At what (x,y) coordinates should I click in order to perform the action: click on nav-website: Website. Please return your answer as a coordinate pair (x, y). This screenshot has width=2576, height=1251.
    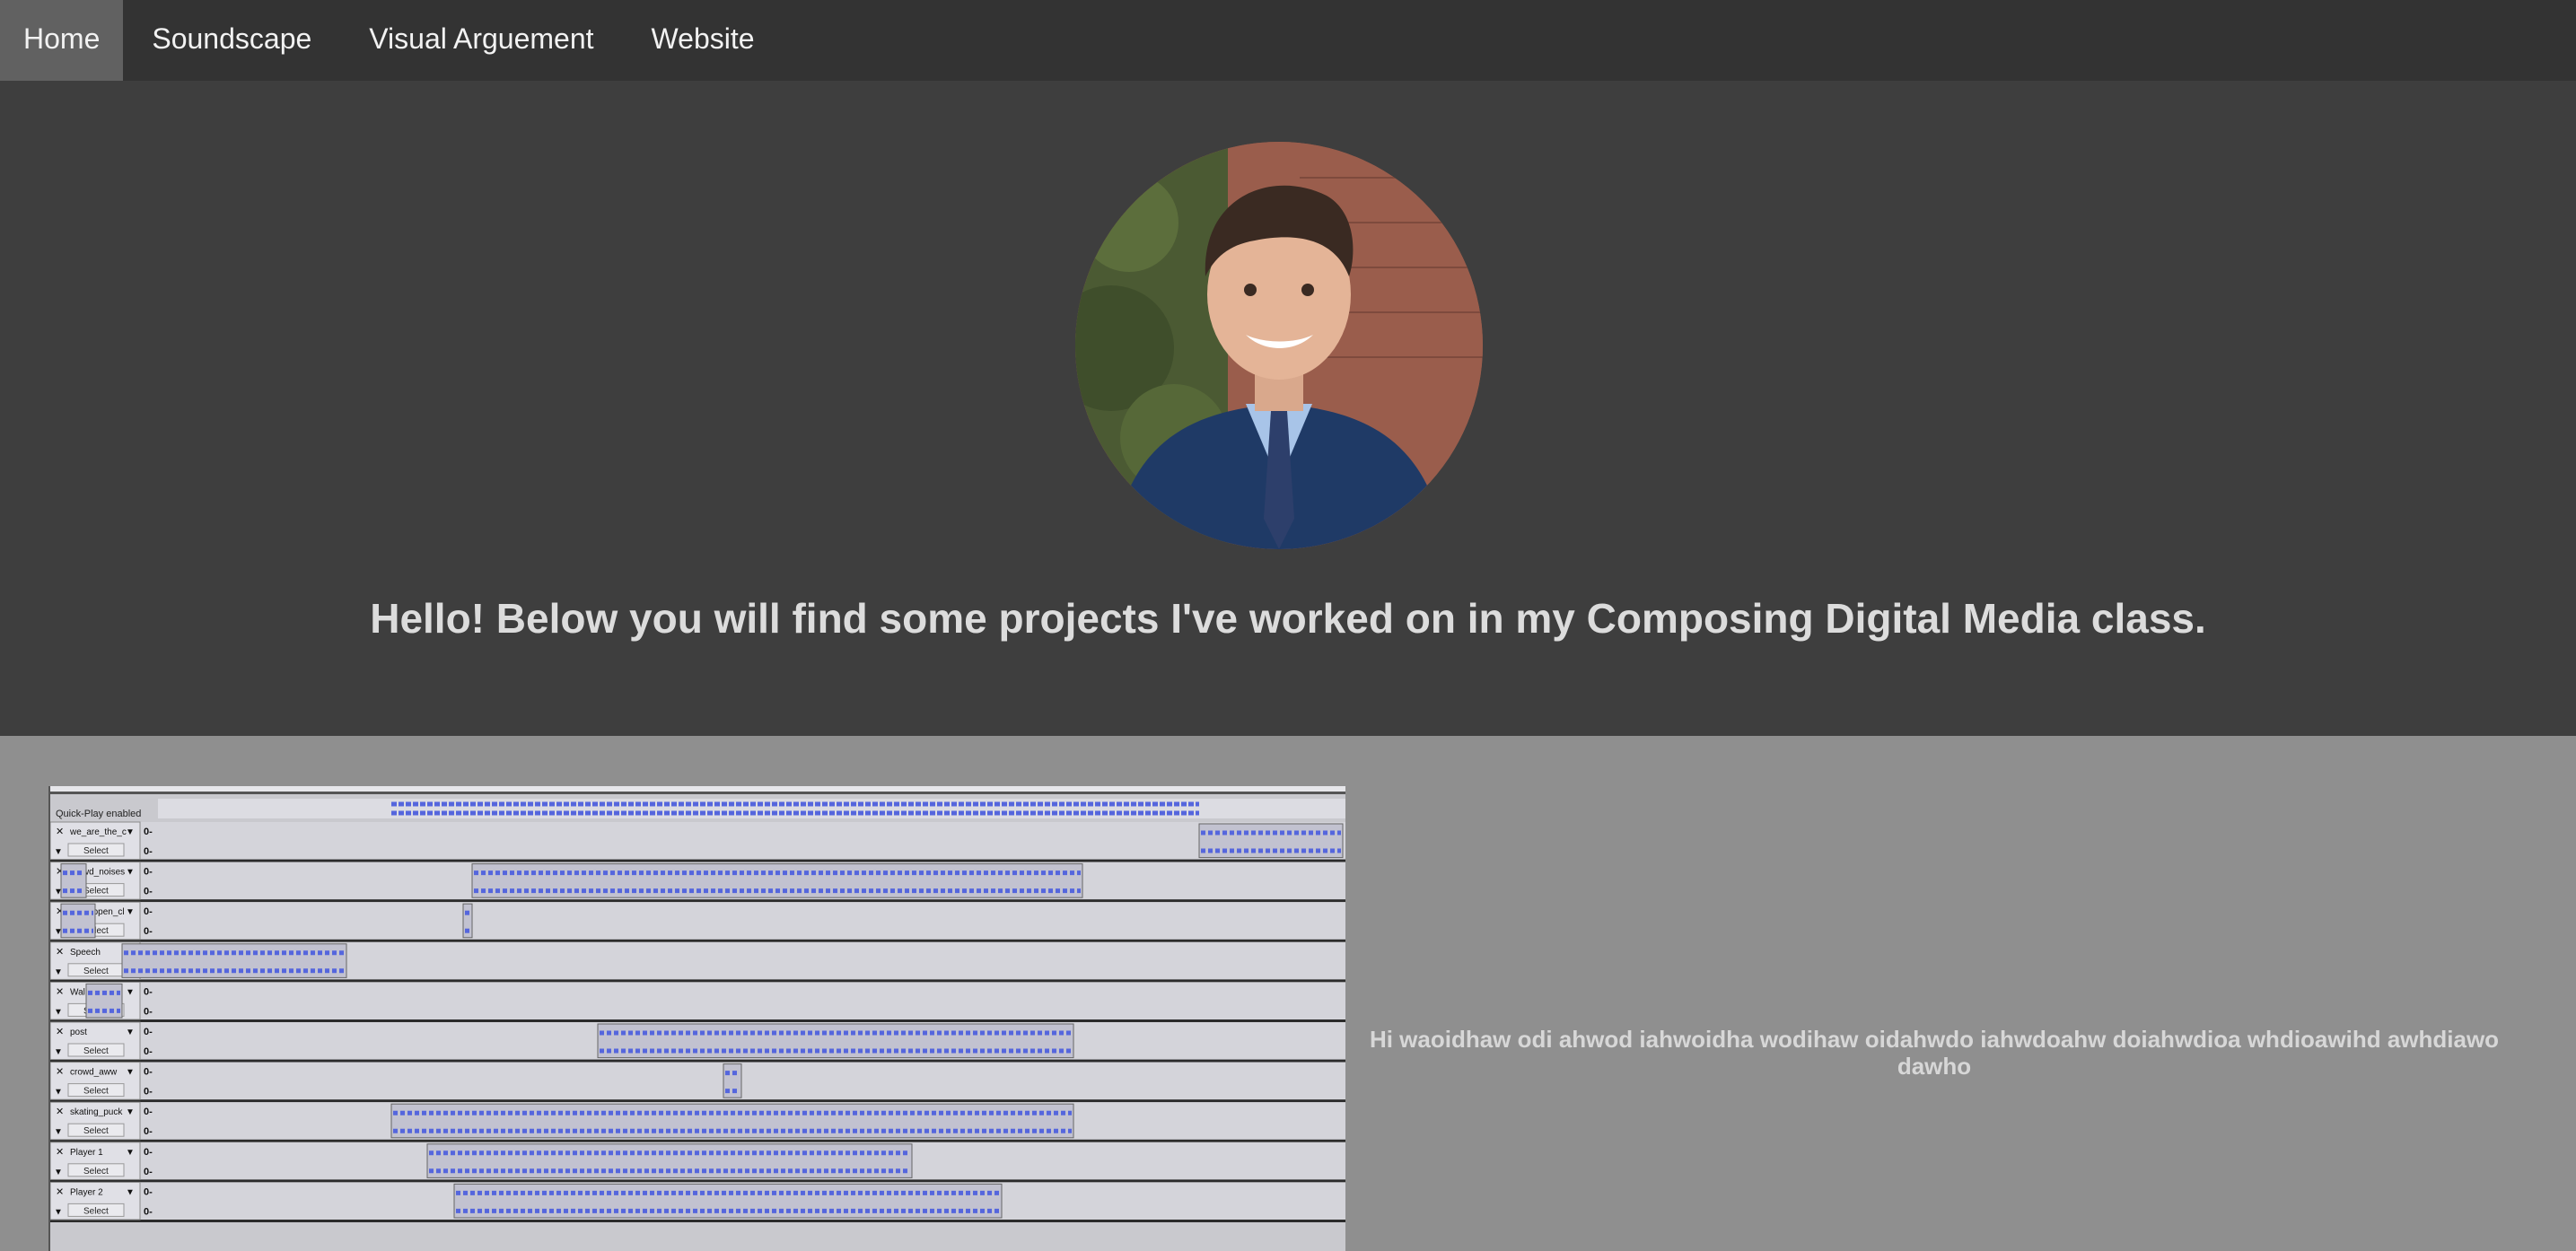
    Looking at the image, I should click on (703, 40).